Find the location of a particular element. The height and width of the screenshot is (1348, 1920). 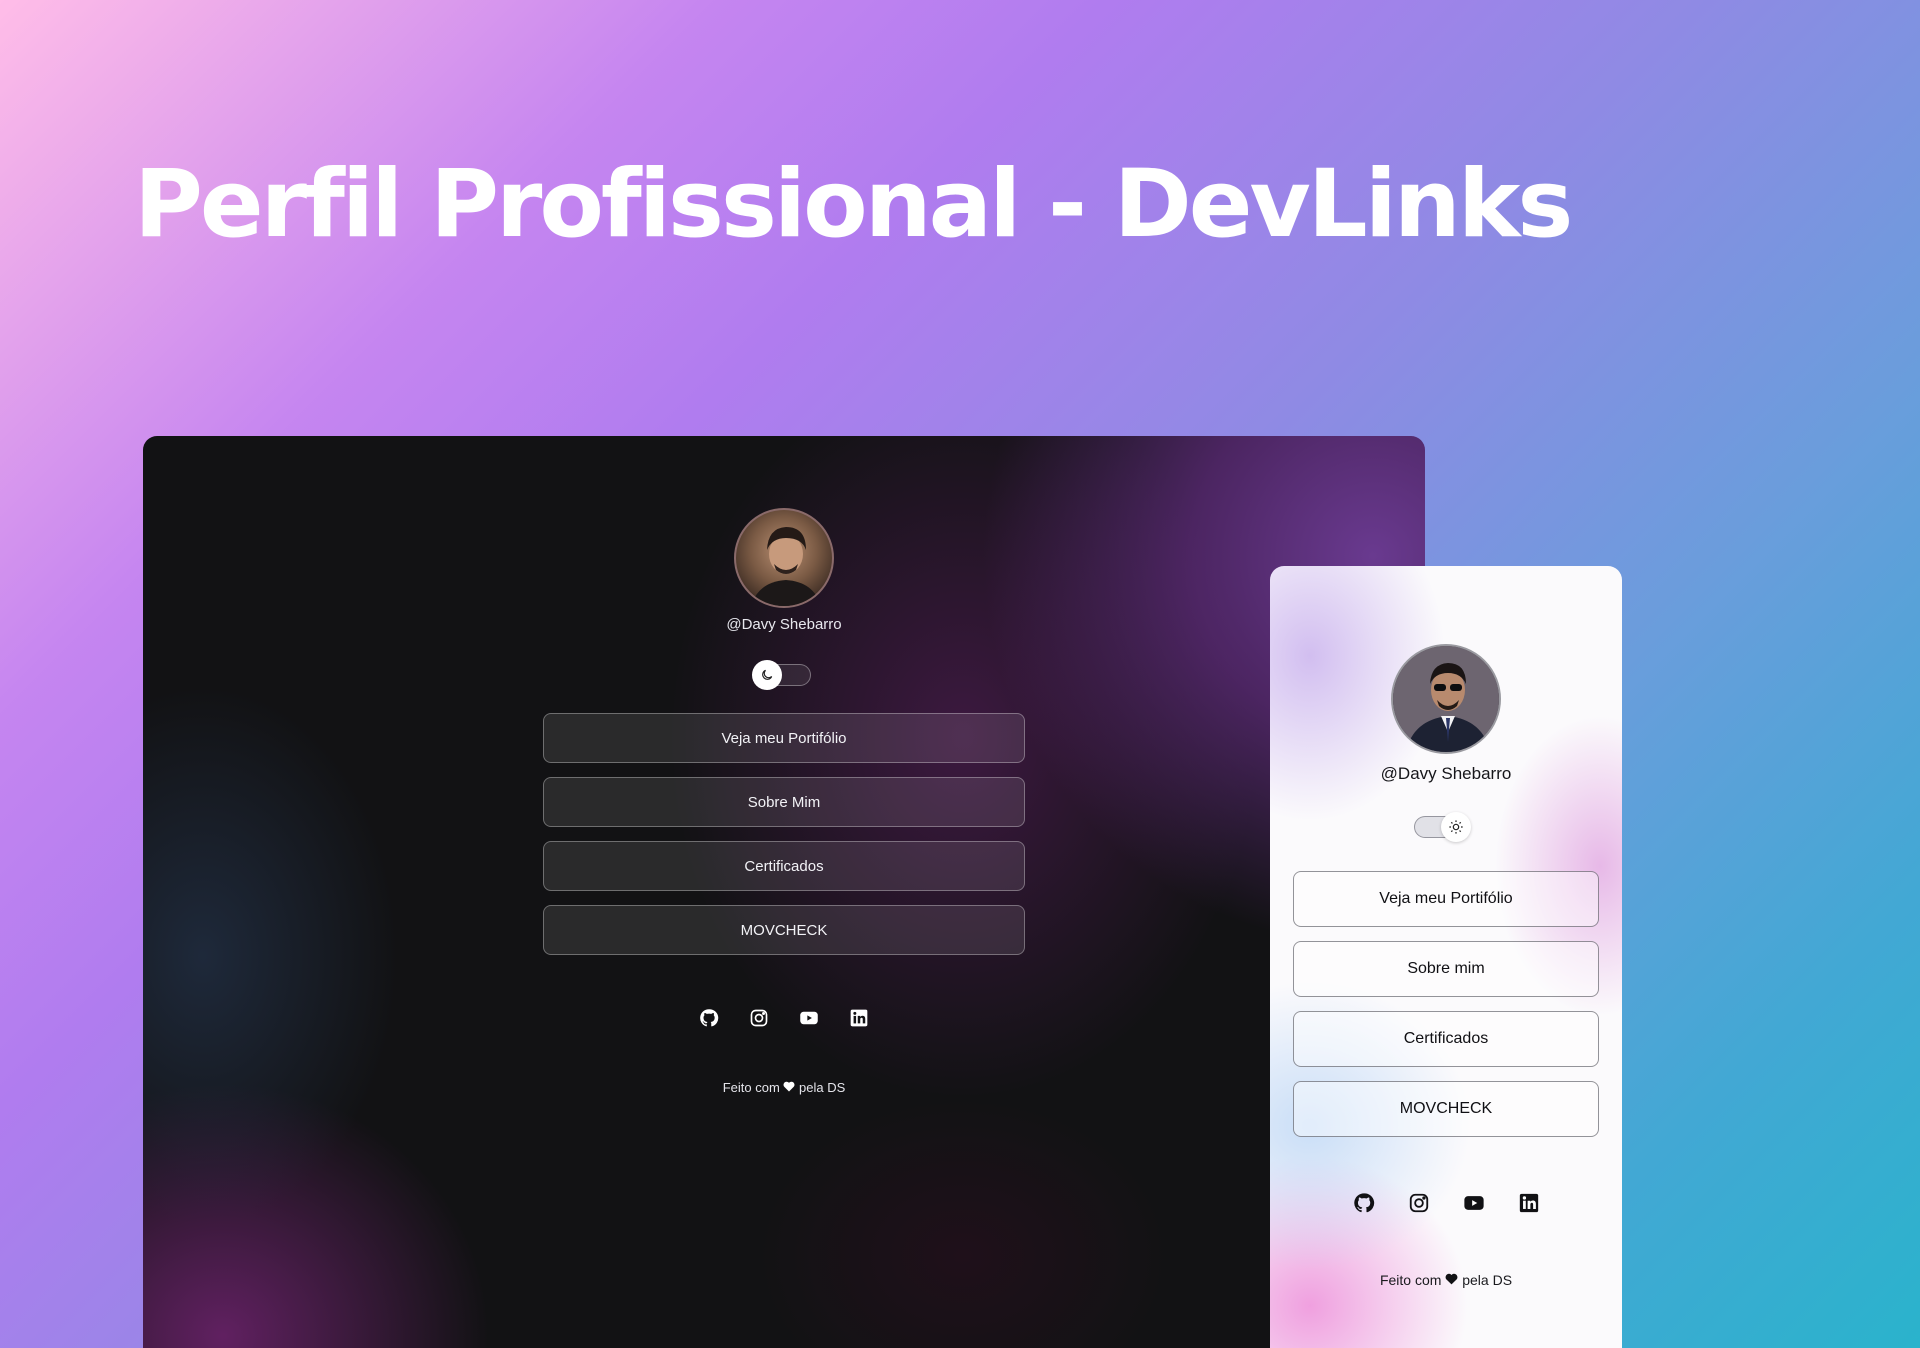

about-me-button: Sobre Mim is located at coordinates (784, 802).